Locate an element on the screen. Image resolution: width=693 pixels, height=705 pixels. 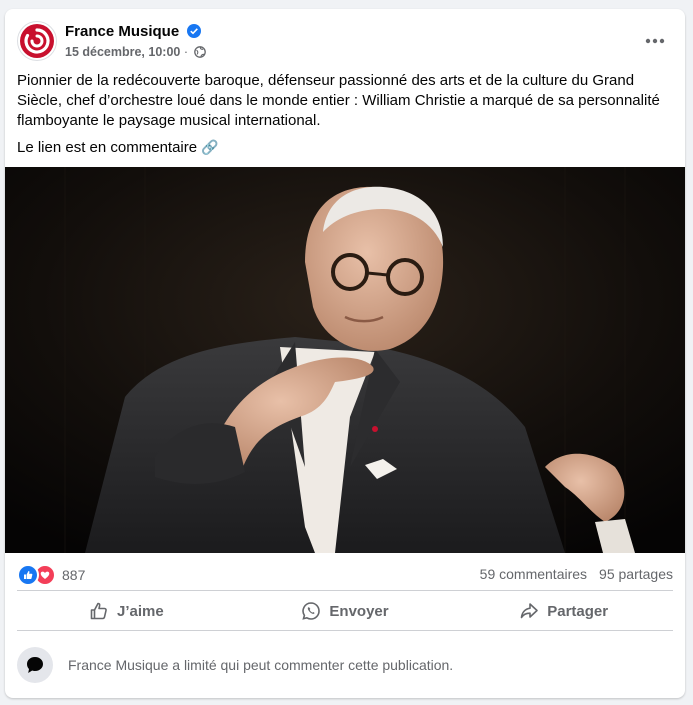
like-button-label: J’aime is located at coordinates (140, 611).